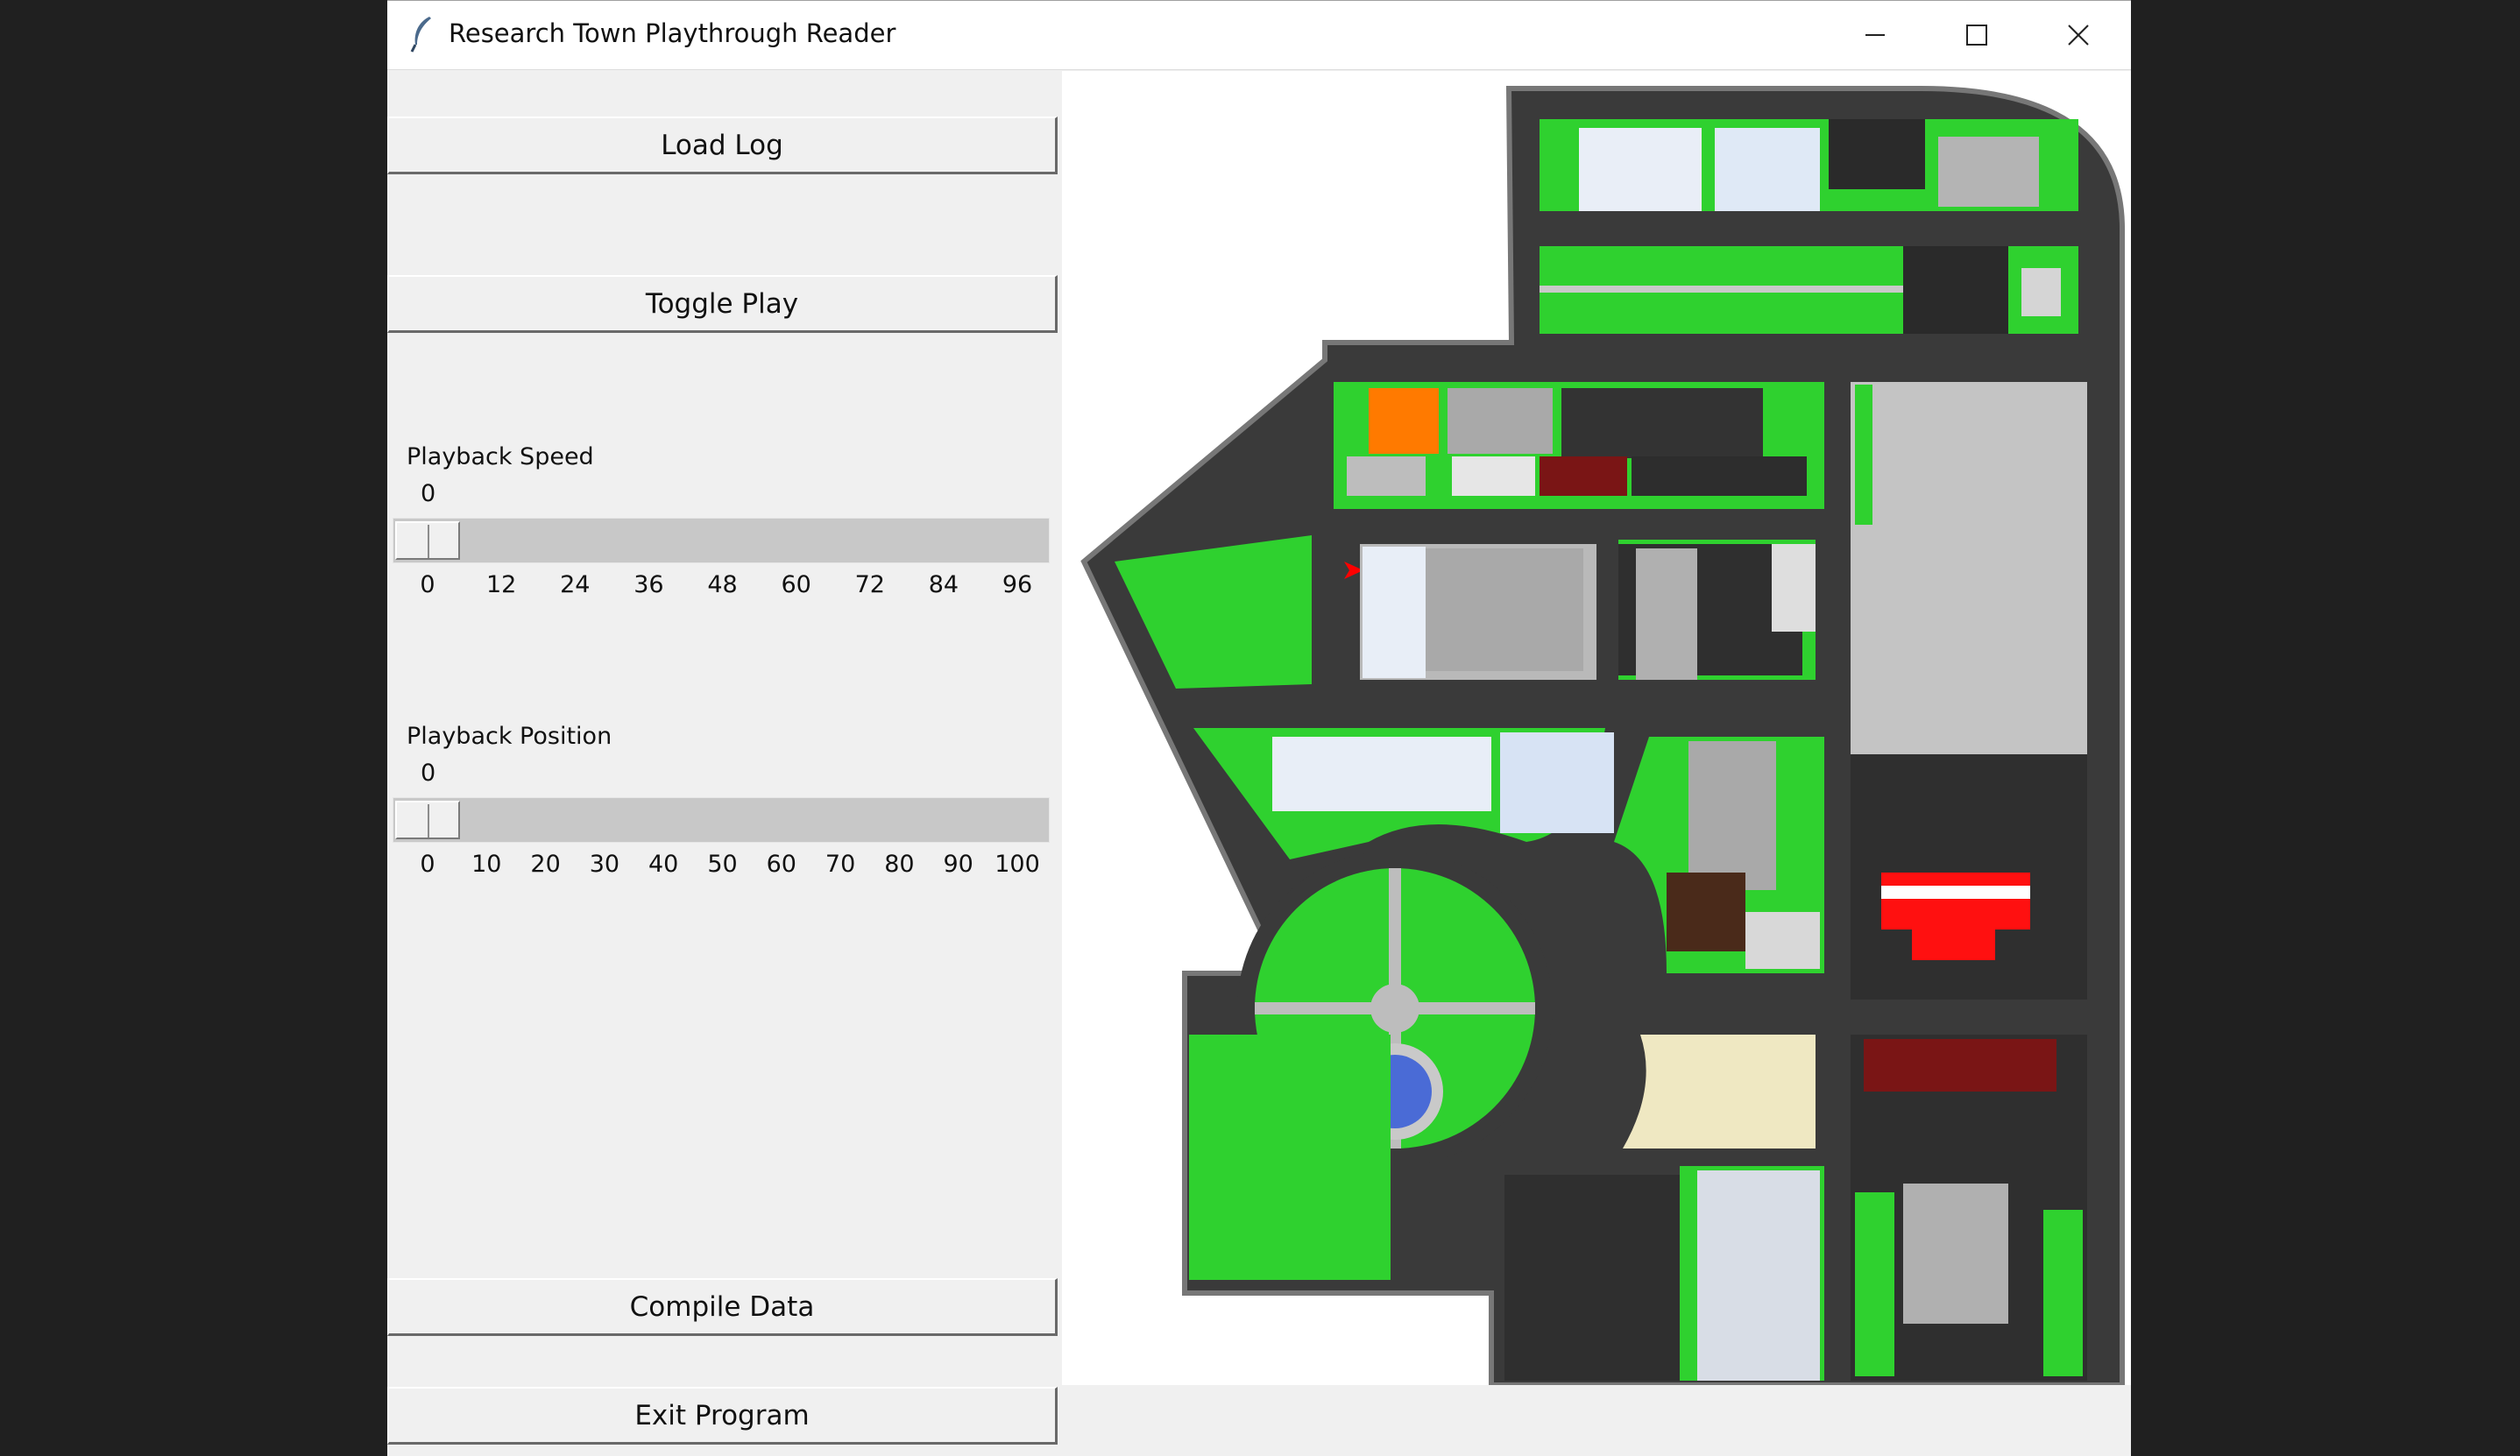  Describe the element at coordinates (721, 540) in the screenshot. I see `playback-speed-slider` at that location.